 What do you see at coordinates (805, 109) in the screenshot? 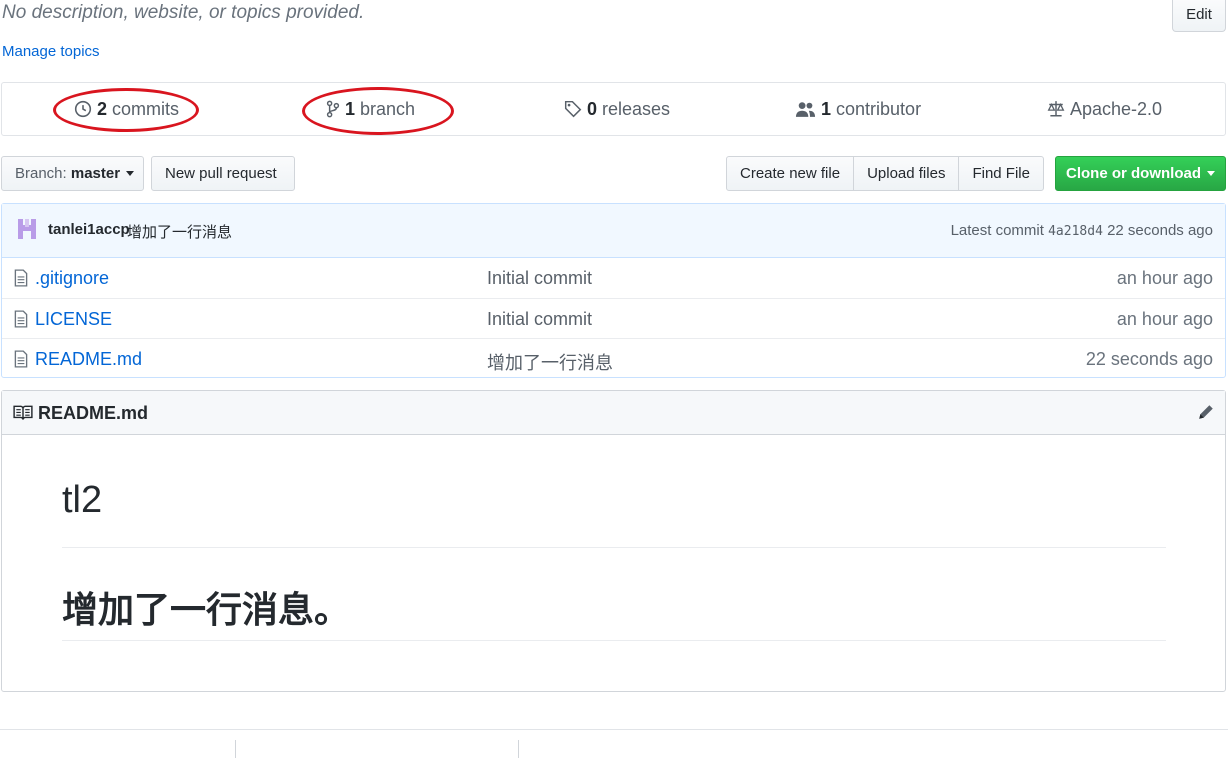
I see `people-icon` at bounding box center [805, 109].